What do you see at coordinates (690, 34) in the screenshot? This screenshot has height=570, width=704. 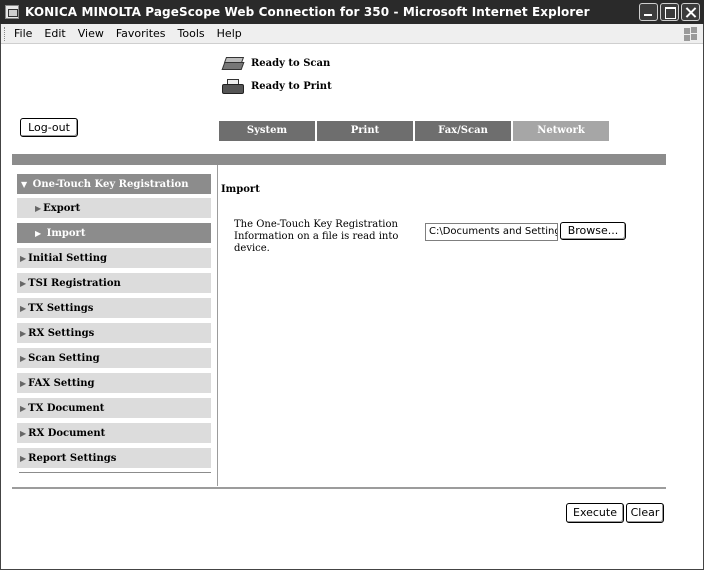 I see `windows-logo-icon` at bounding box center [690, 34].